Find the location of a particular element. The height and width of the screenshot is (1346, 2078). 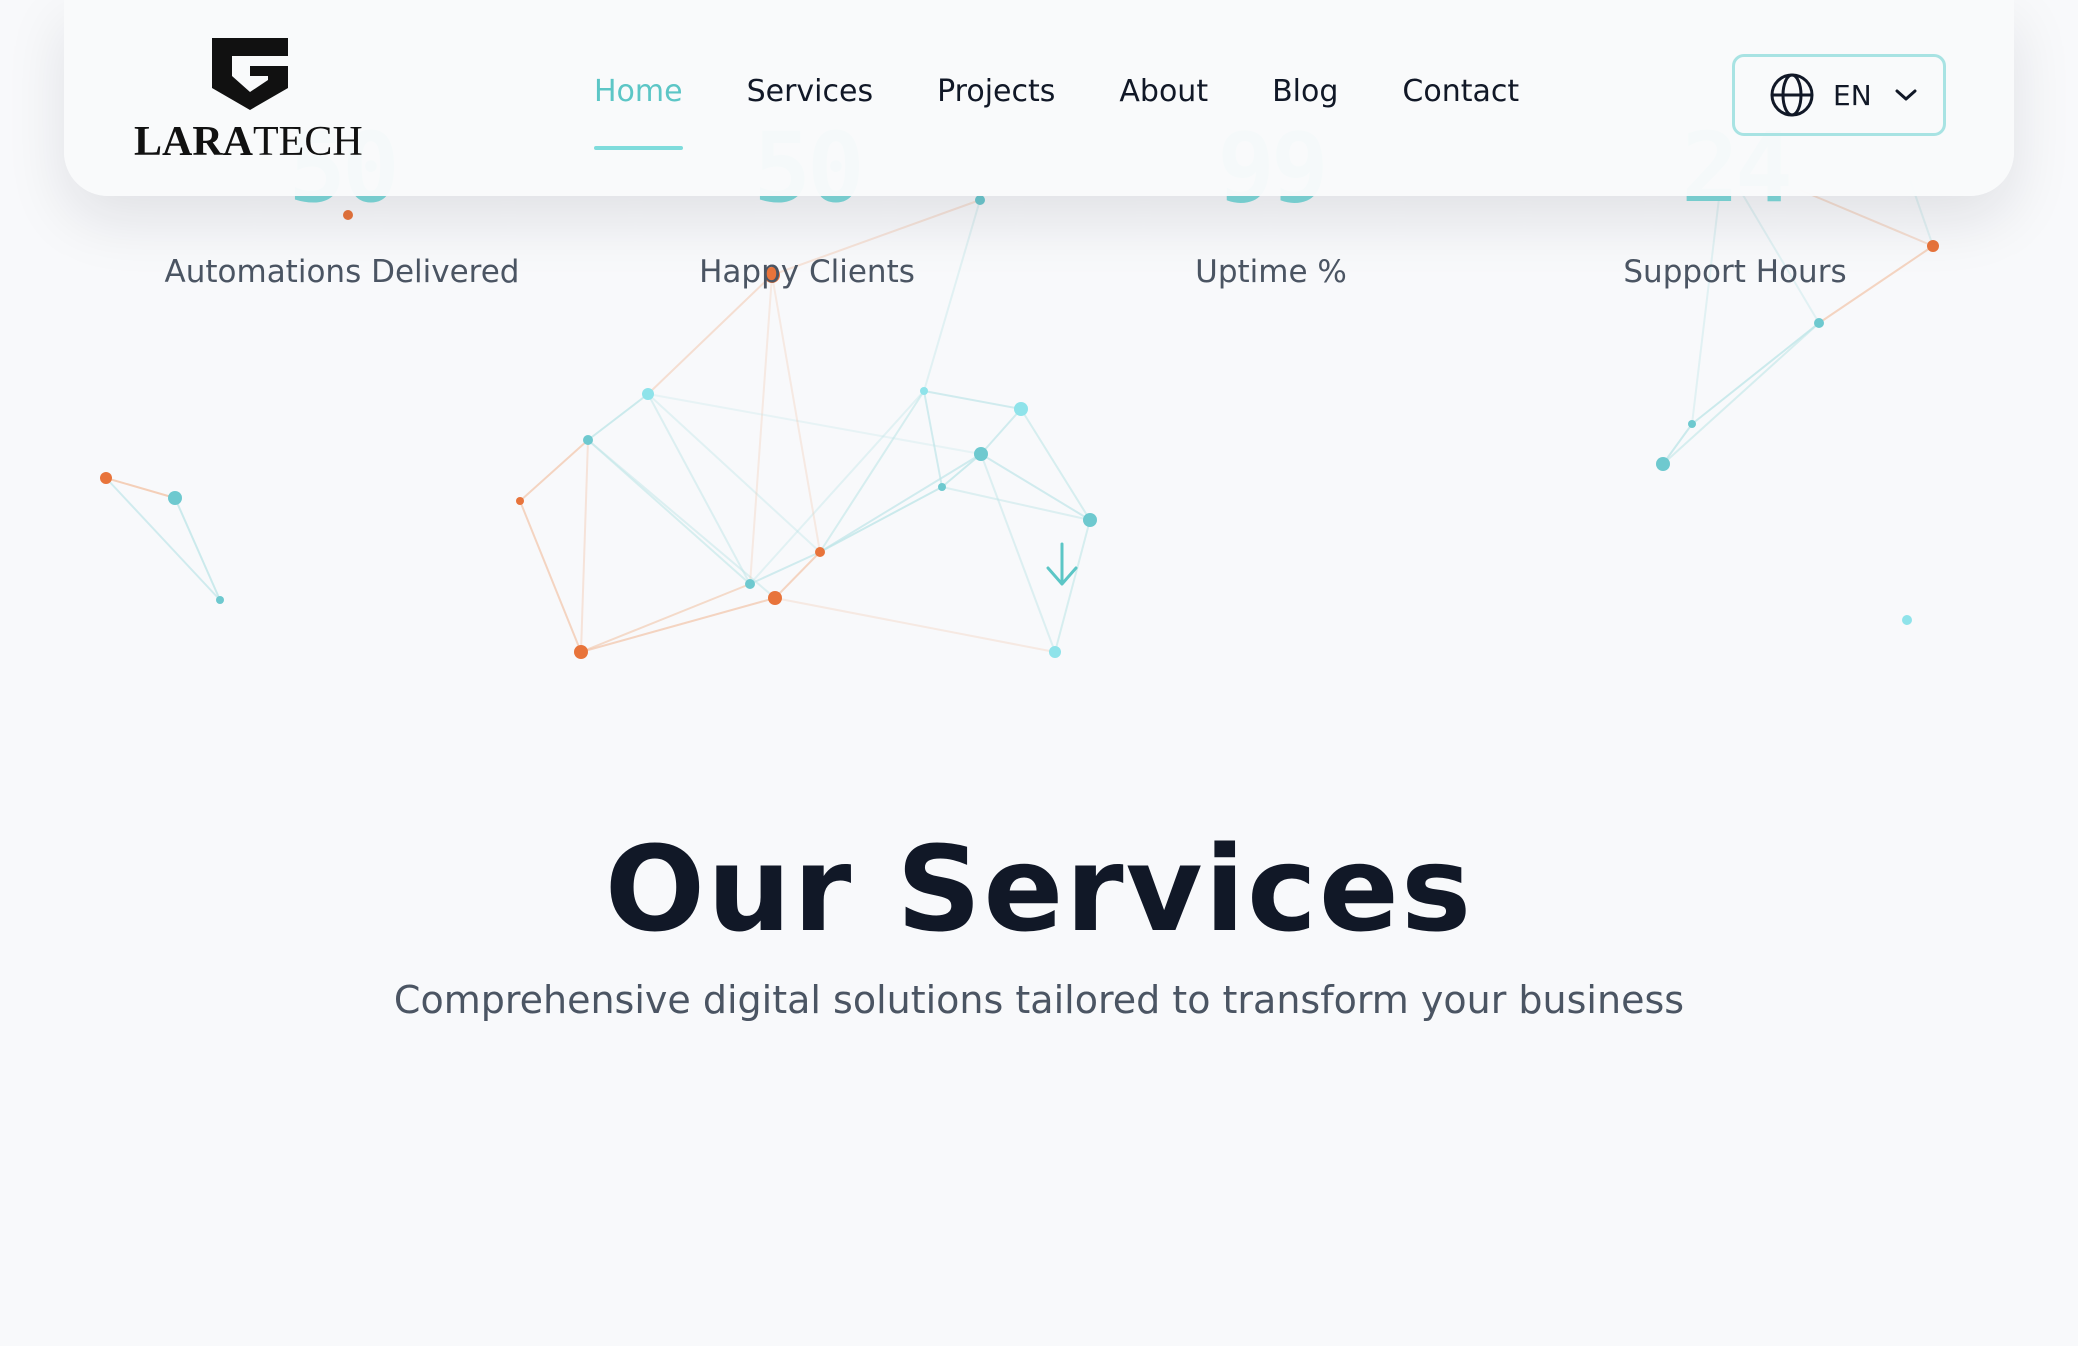

stat-label: Support Hours is located at coordinates (1735, 272).